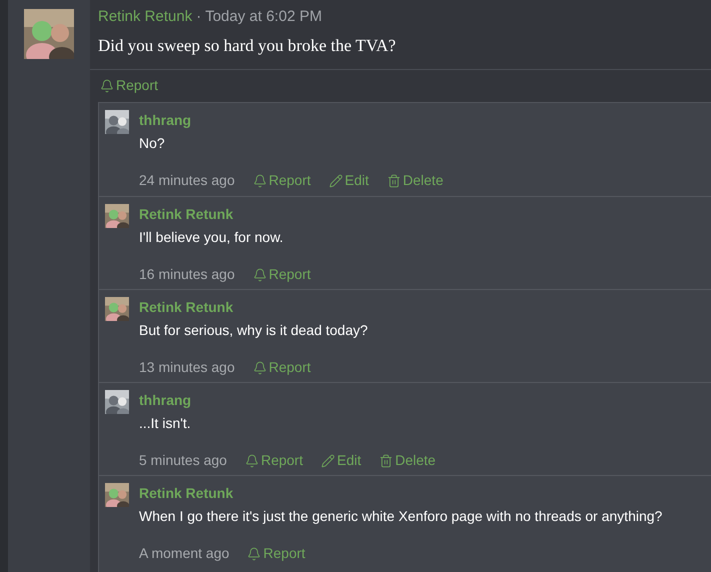  Describe the element at coordinates (152, 143) in the screenshot. I see `comment-text: No?` at that location.